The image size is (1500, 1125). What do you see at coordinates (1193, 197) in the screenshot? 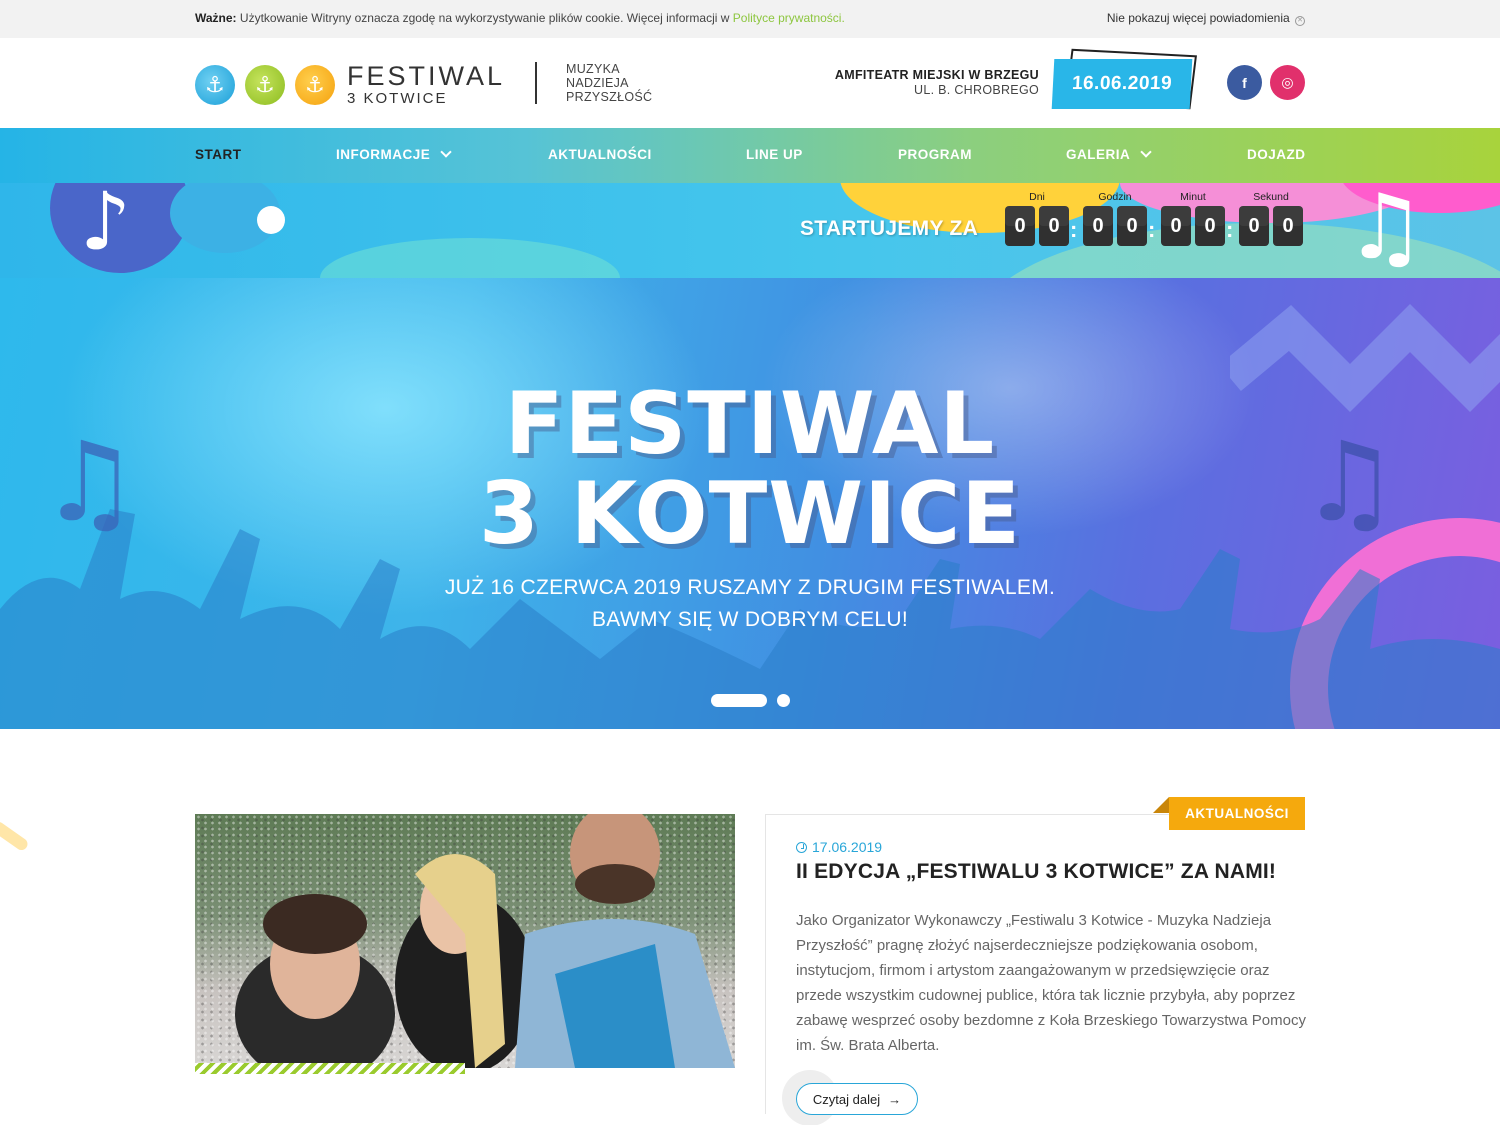
I see `countdown-unit-label: Minut` at bounding box center [1193, 197].